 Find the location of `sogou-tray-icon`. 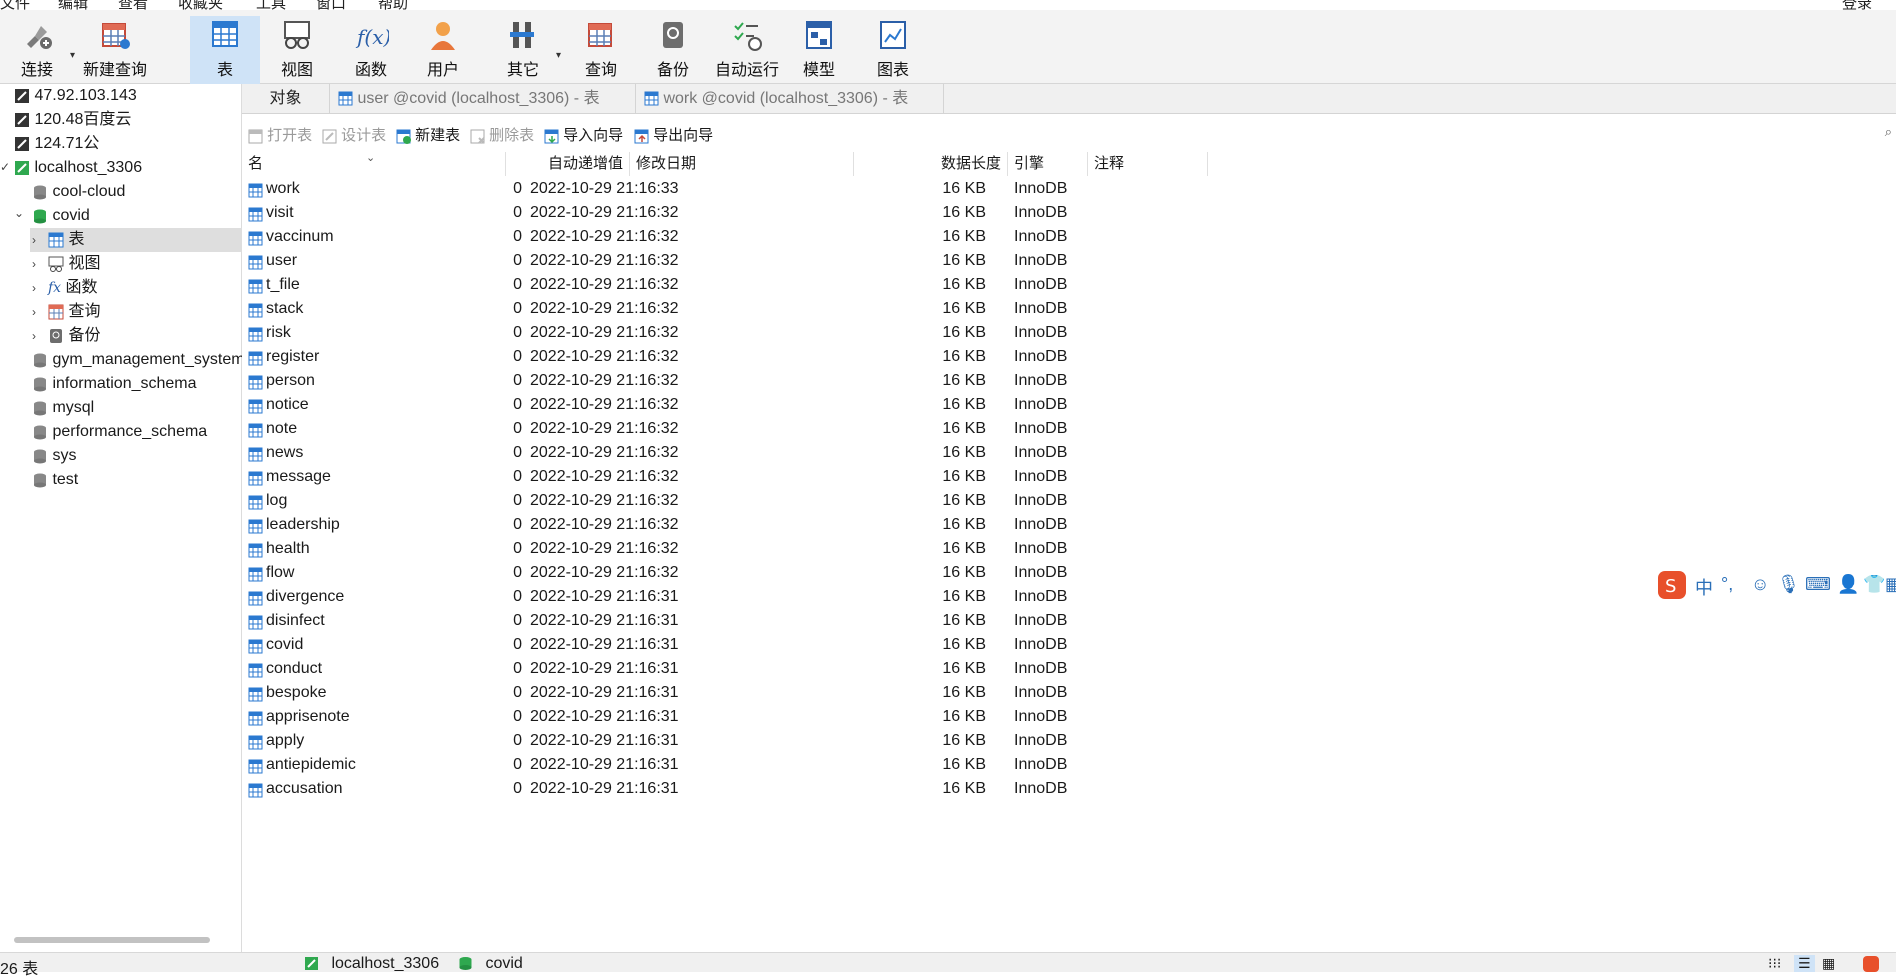

sogou-tray-icon is located at coordinates (1871, 966).